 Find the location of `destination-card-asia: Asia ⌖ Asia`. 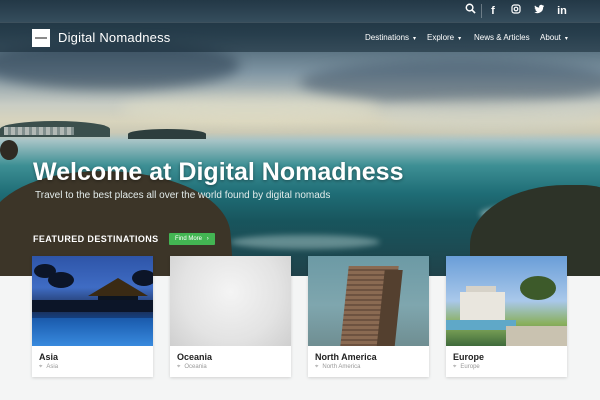

destination-card-asia: Asia ⌖ Asia is located at coordinates (92, 316).